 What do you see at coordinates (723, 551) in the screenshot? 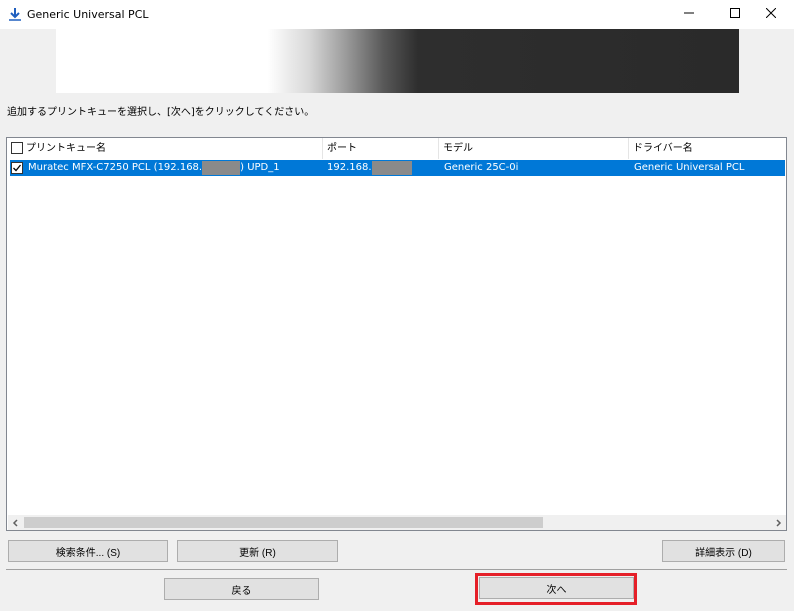
I see `show-details-button: 詳細表示 (D)` at bounding box center [723, 551].